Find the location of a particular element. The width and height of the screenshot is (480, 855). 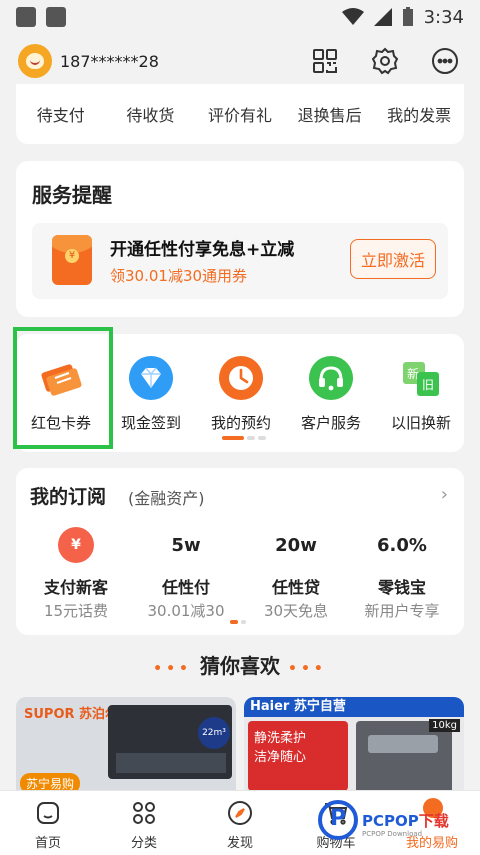

product-tag: 10kg is located at coordinates (444, 725).